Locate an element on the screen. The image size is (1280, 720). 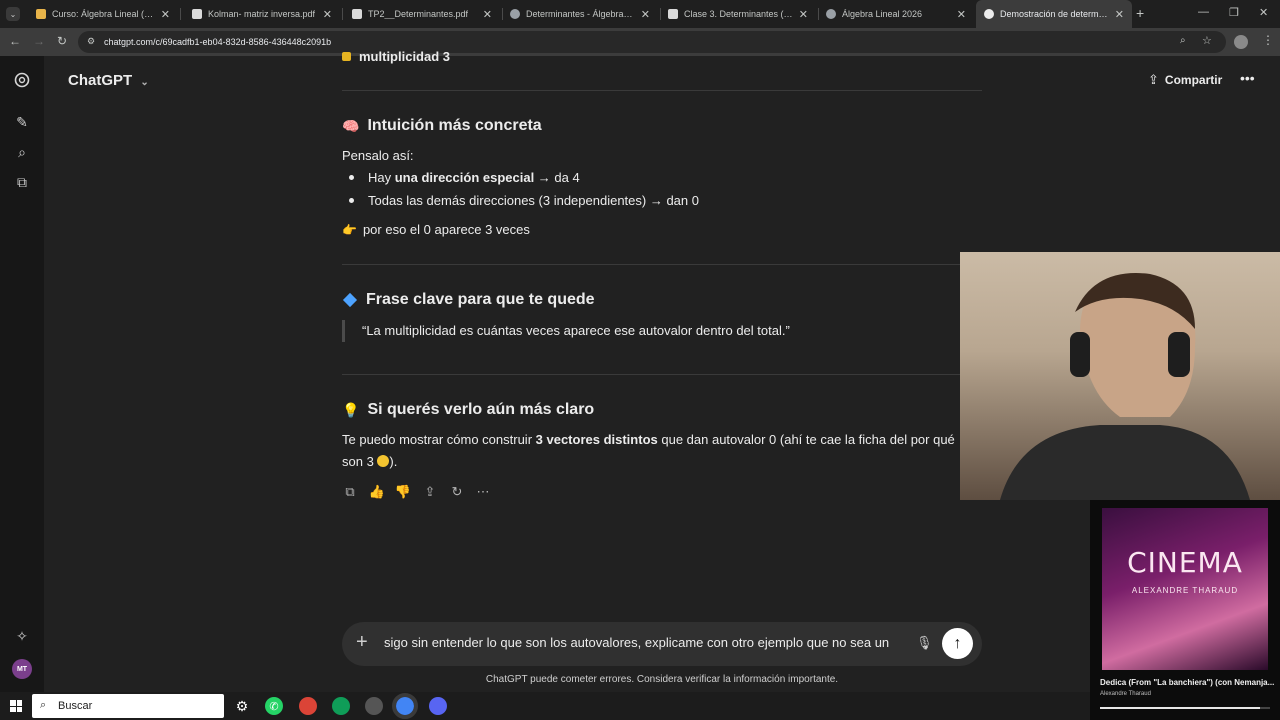
openai-logo-icon is located at coordinates (22, 80).